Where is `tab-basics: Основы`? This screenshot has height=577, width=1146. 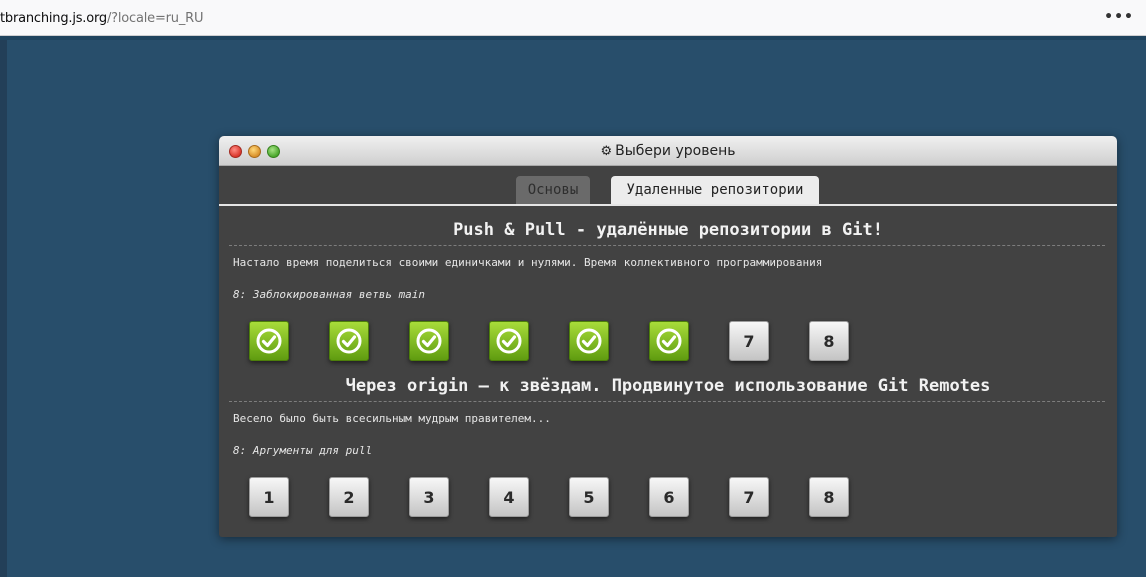 tab-basics: Основы is located at coordinates (553, 190).